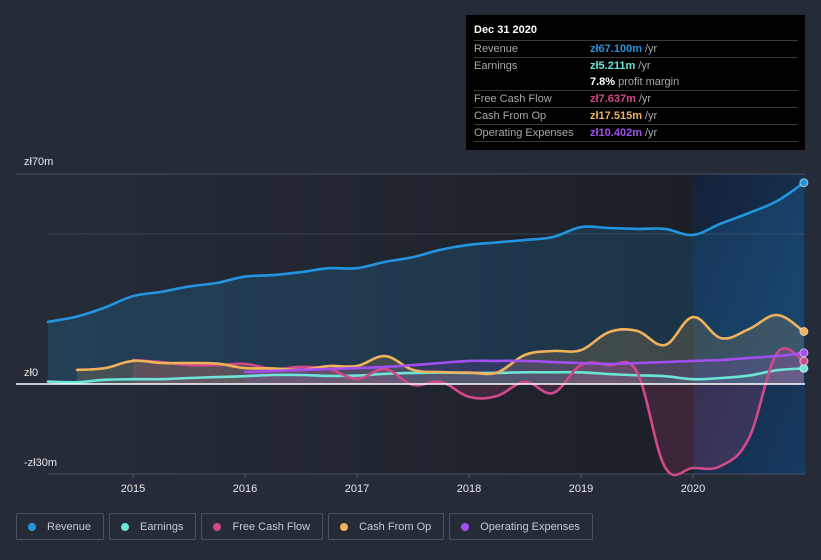  Describe the element at coordinates (616, 49) in the screenshot. I see `tooltip-row-value: zł67.100m` at that location.